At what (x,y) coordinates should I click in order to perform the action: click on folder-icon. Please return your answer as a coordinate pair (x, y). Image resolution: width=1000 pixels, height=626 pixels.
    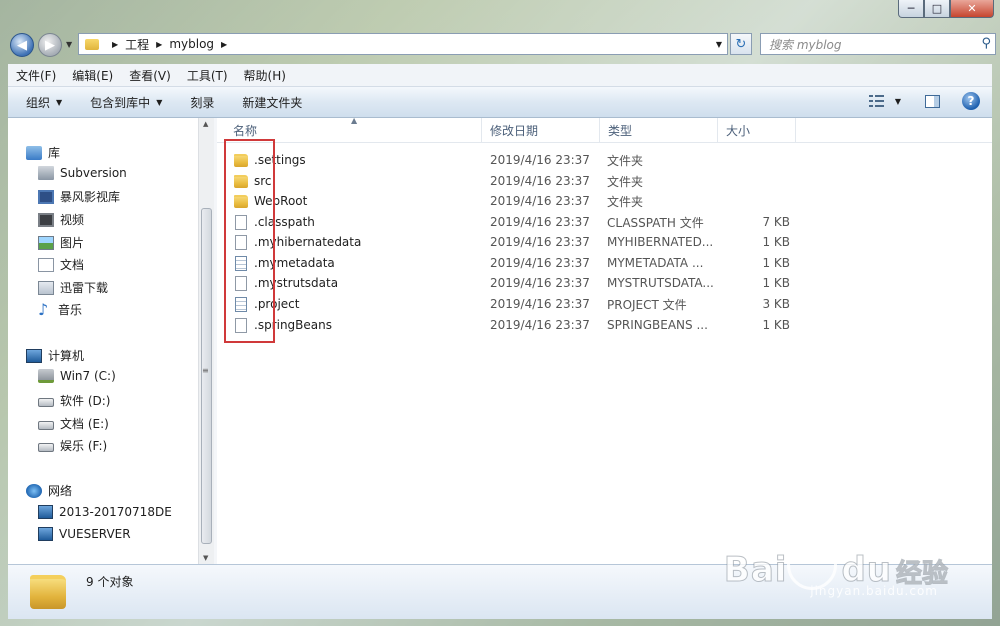
    Looking at the image, I should click on (48, 592).